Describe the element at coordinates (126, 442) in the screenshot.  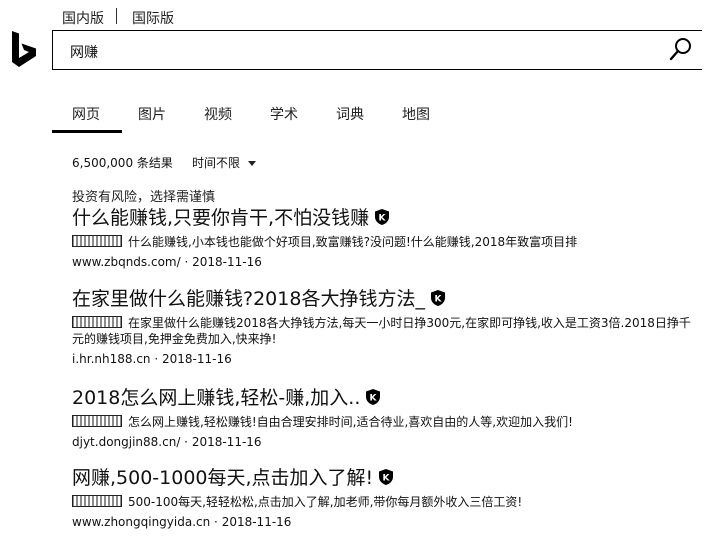
I see `result-url: djyt.dongjin88.cn/` at that location.